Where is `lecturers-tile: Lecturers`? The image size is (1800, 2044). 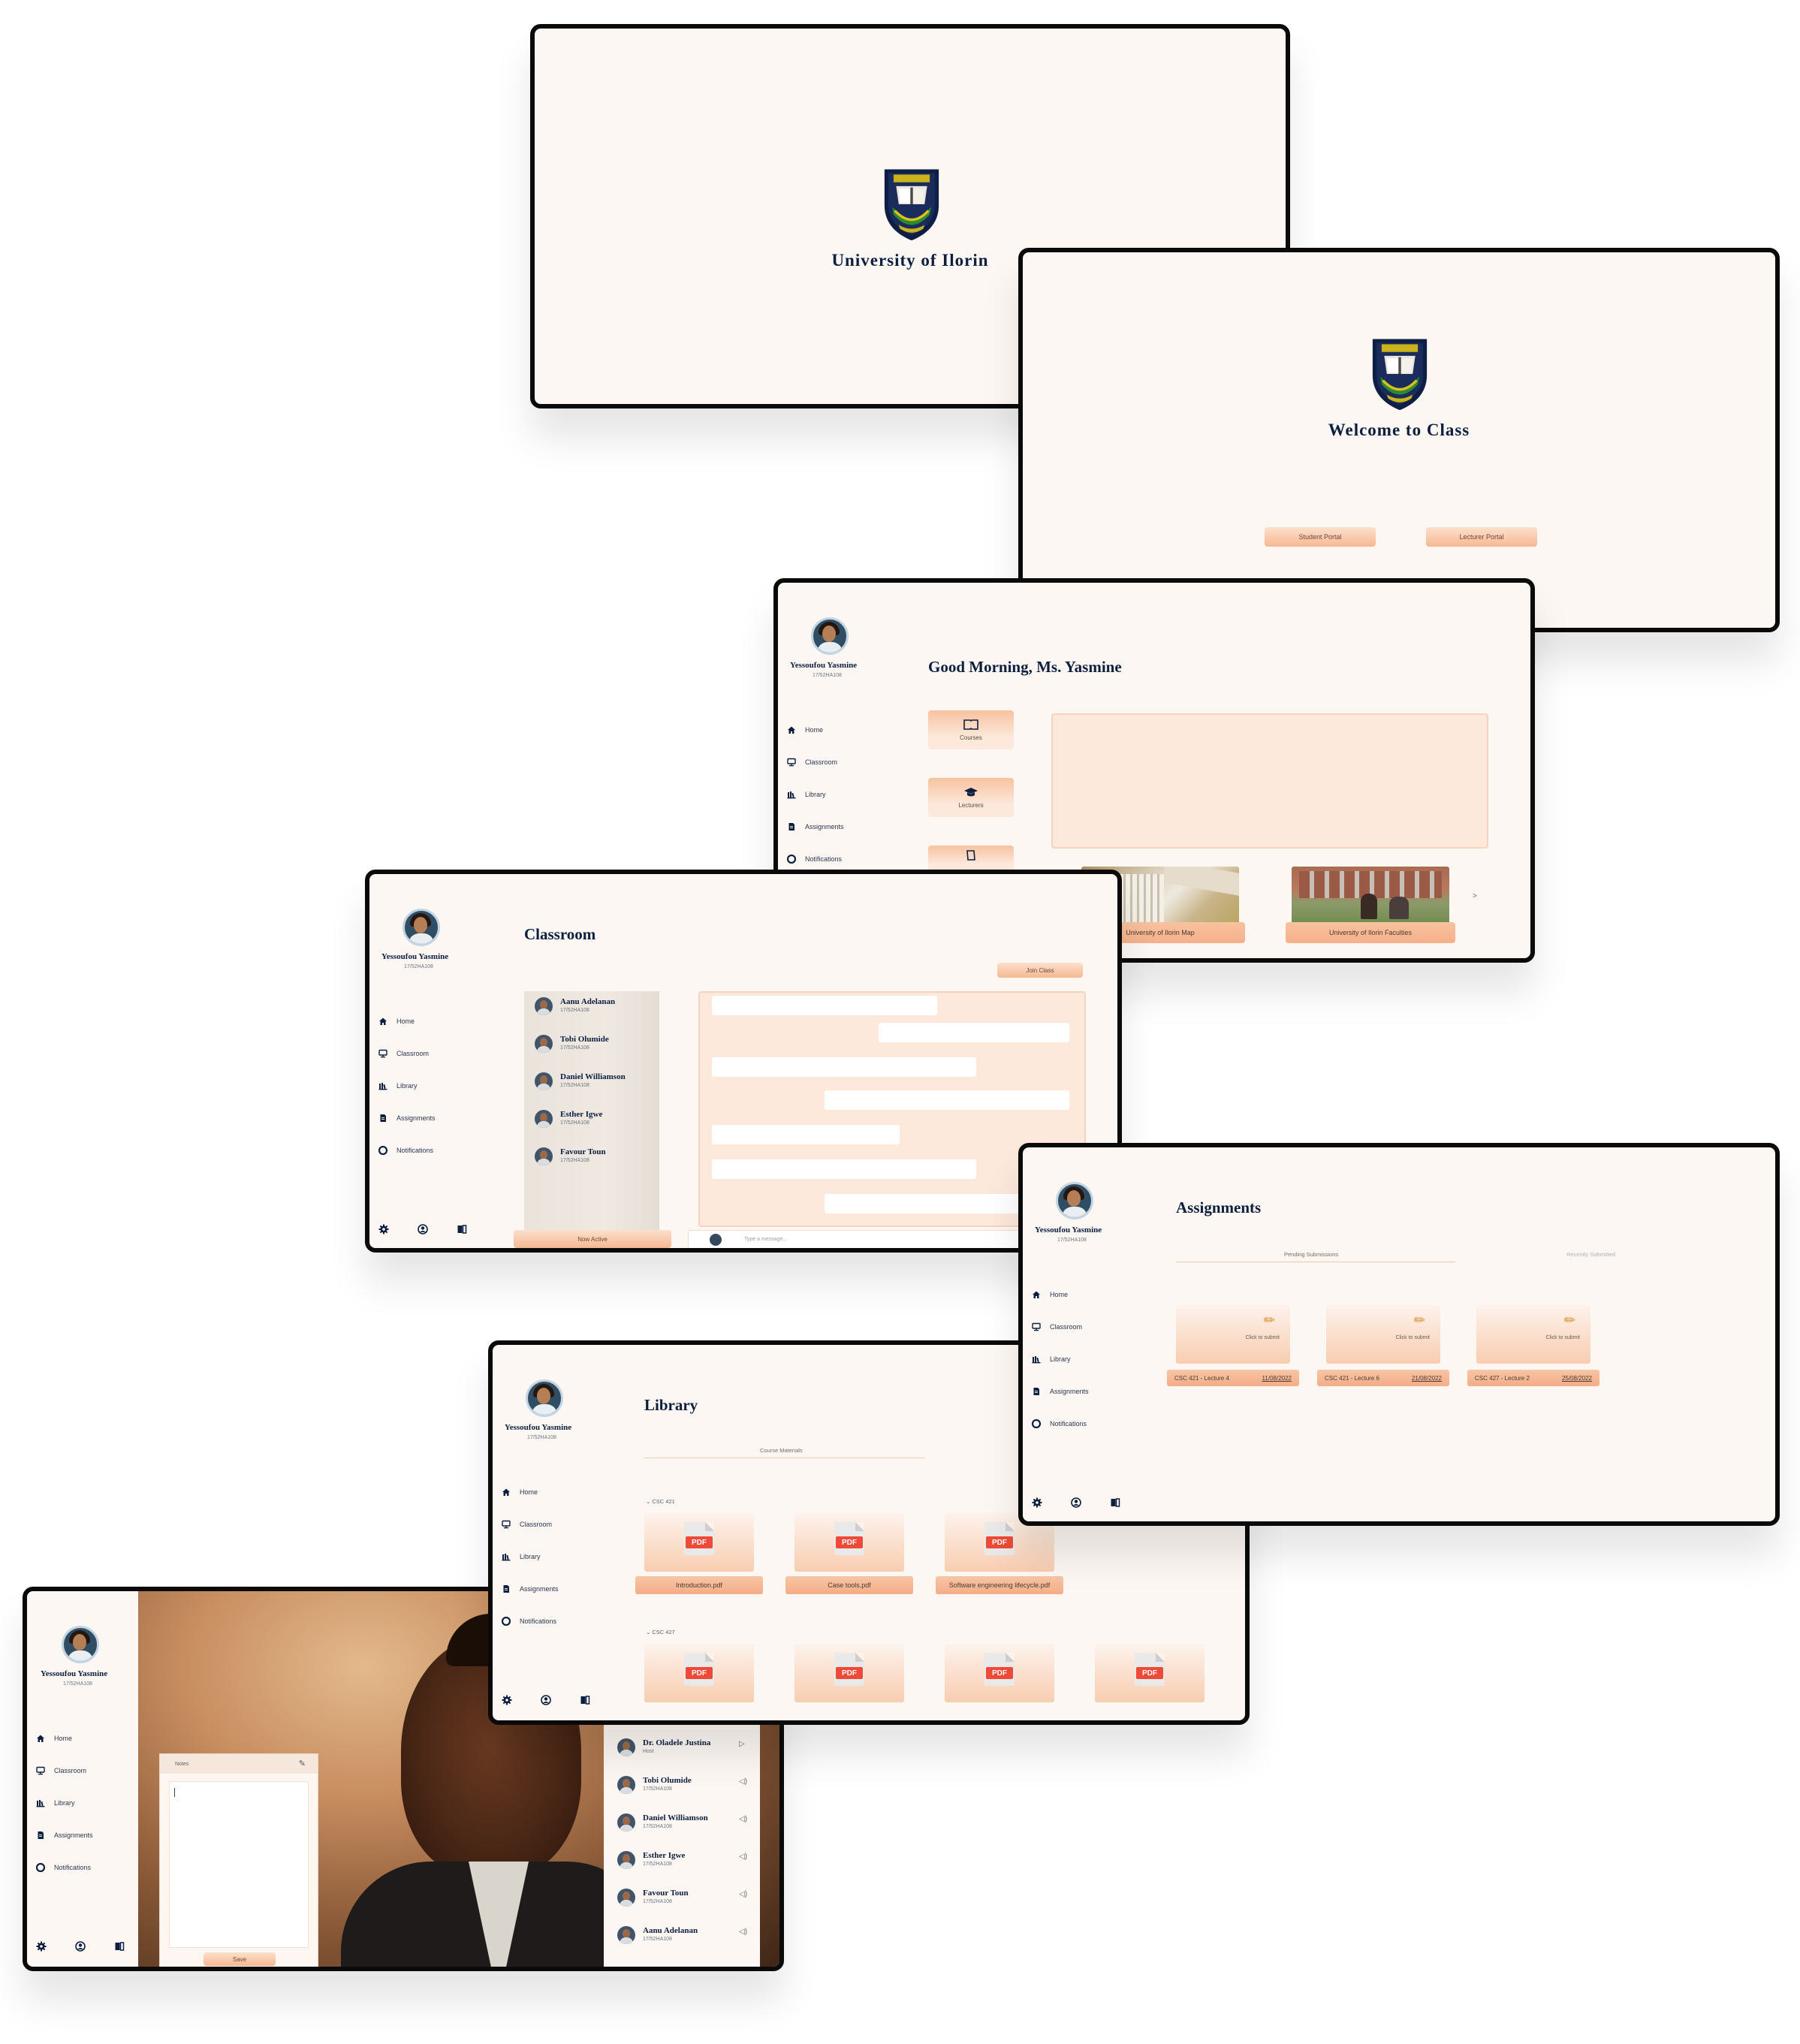
lecturers-tile: Lecturers is located at coordinates (971, 797).